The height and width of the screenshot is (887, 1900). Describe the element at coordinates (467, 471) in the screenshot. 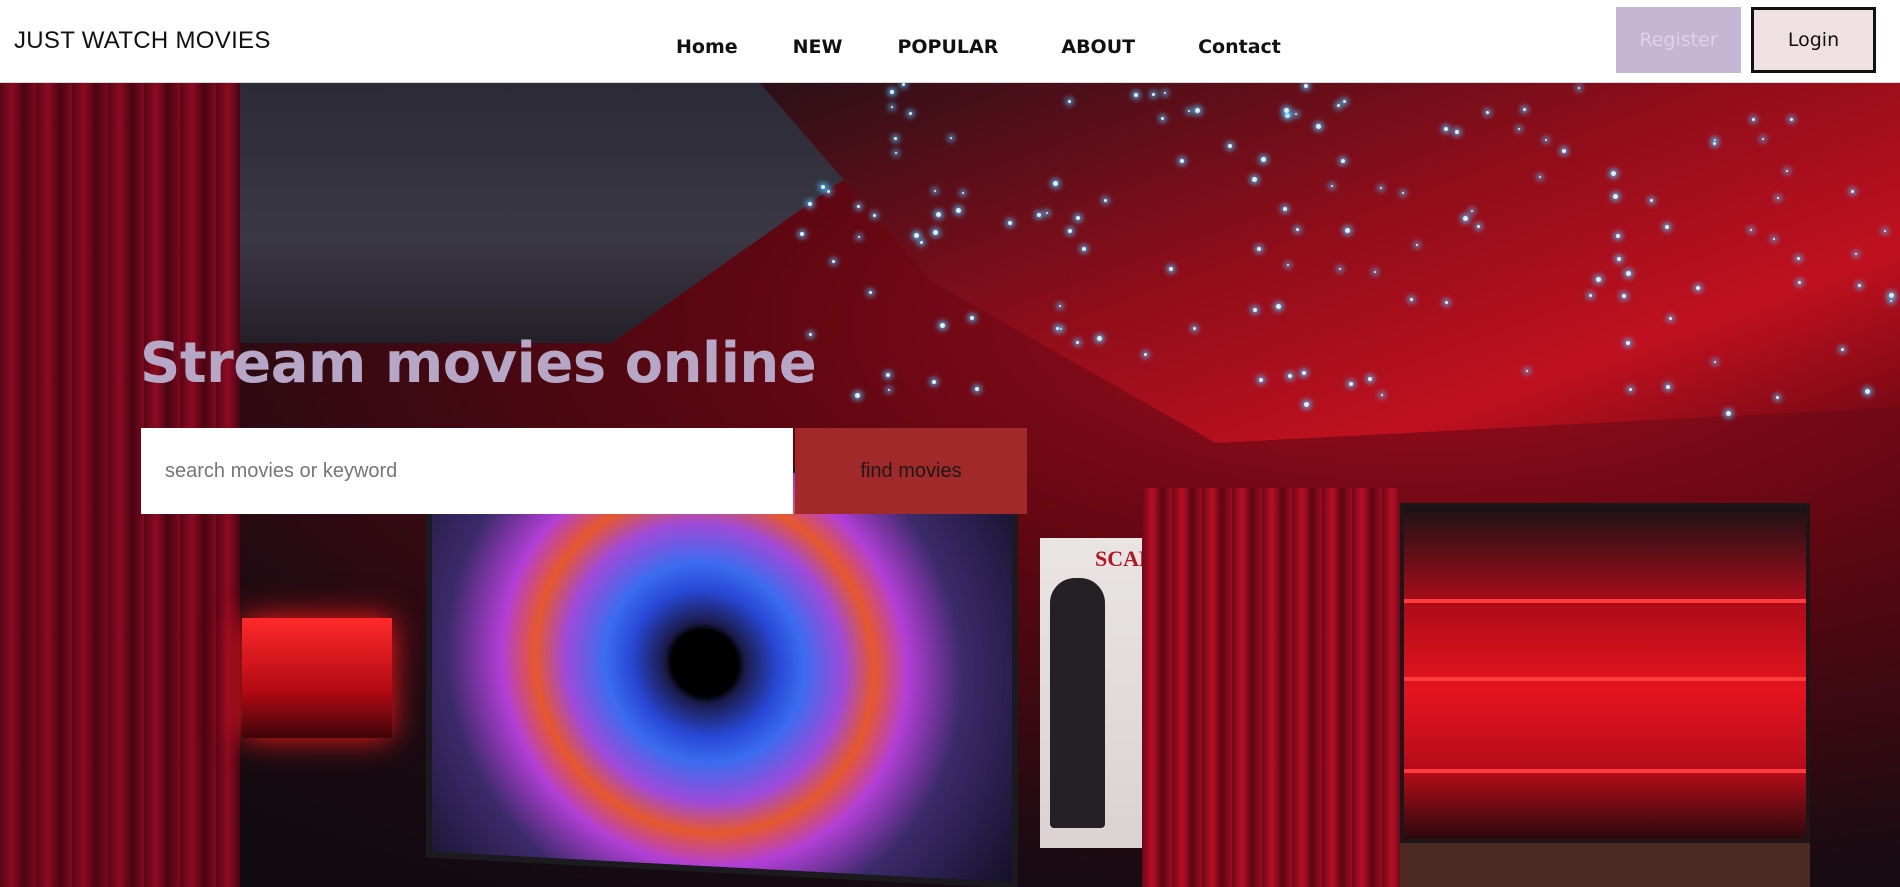

I see `search-input` at that location.